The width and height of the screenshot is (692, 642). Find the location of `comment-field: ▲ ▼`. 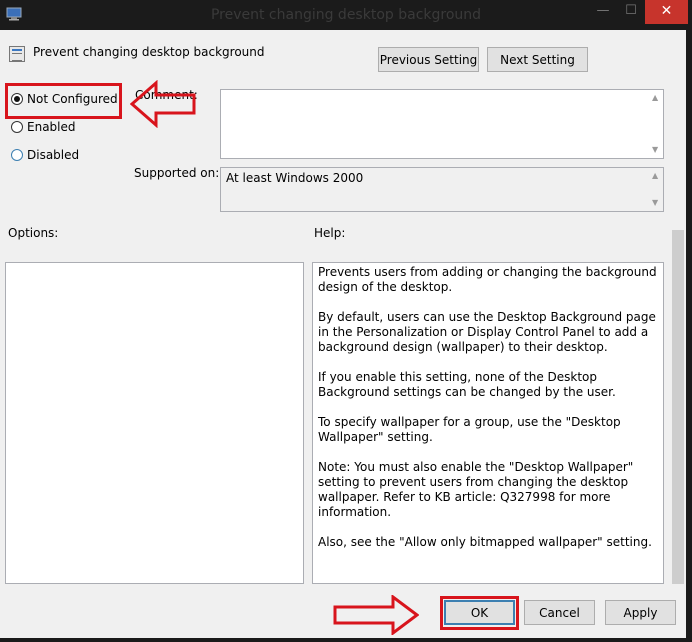

comment-field: ▲ ▼ is located at coordinates (442, 124).